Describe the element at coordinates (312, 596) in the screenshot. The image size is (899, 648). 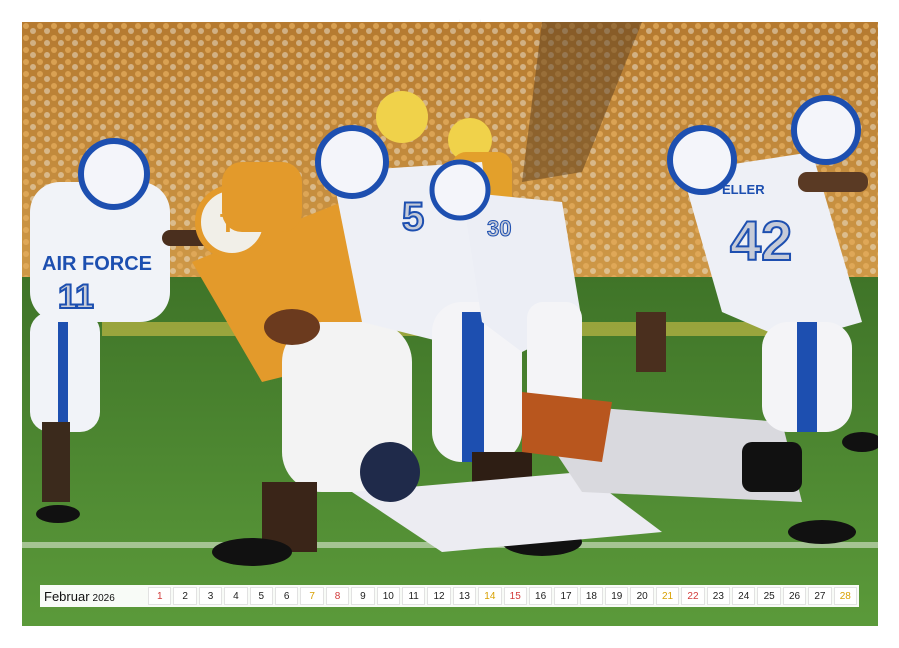
I see `day-cell: 7` at that location.